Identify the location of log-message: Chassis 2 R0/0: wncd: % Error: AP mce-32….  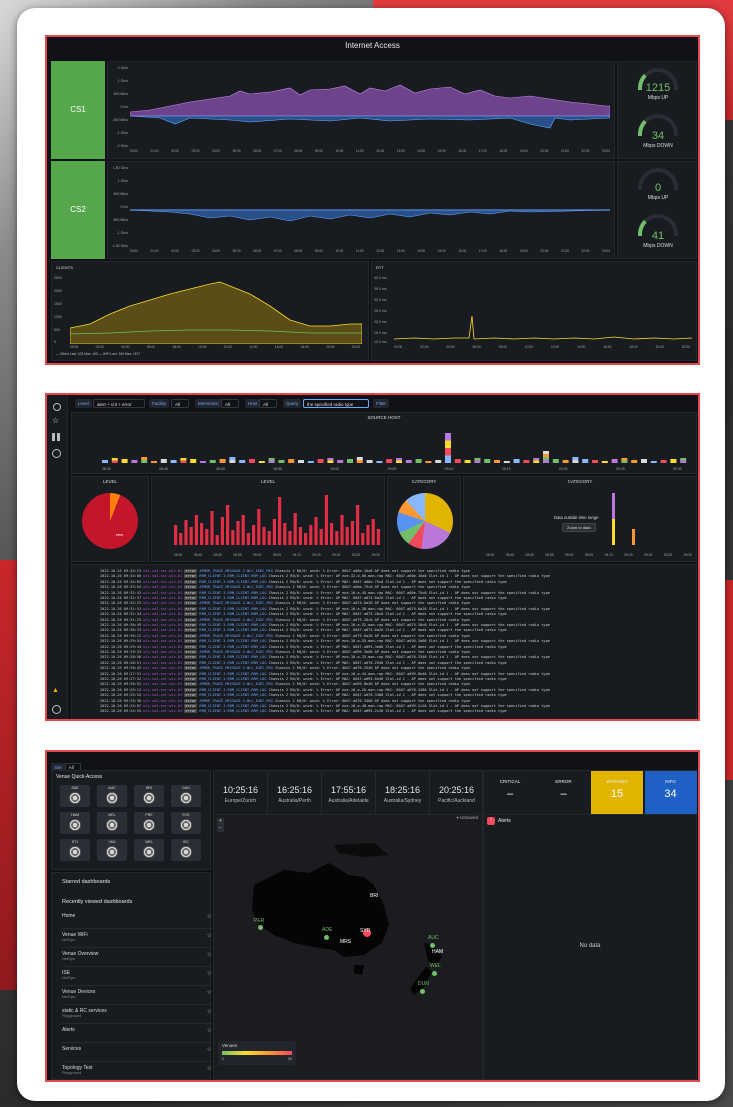
(409, 576).